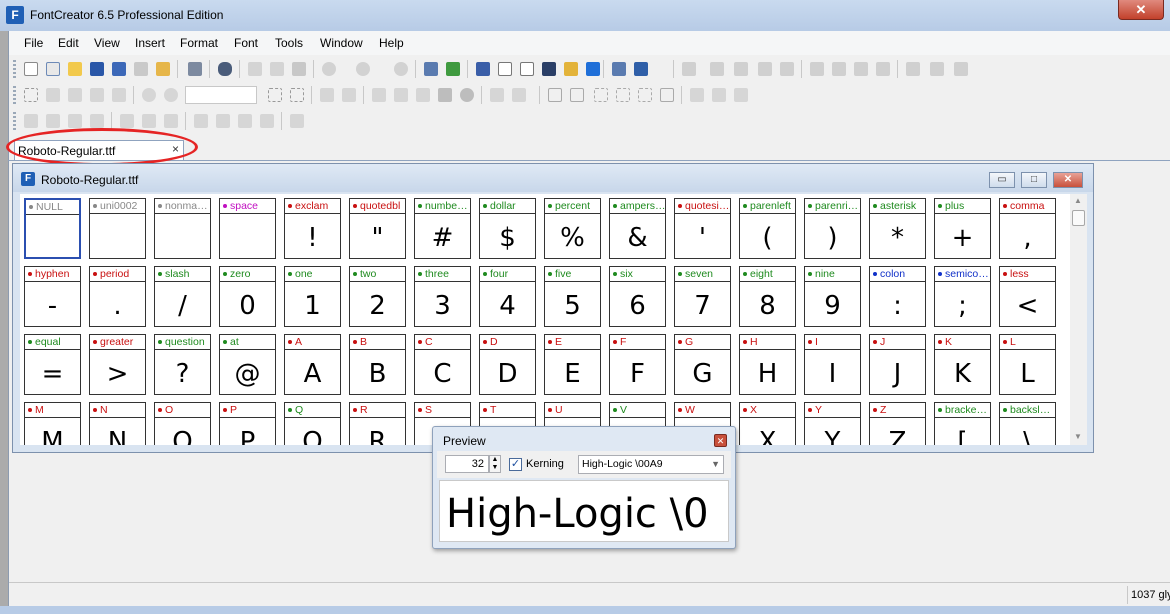  Describe the element at coordinates (201, 121) in the screenshot. I see `align-top-icon` at that location.